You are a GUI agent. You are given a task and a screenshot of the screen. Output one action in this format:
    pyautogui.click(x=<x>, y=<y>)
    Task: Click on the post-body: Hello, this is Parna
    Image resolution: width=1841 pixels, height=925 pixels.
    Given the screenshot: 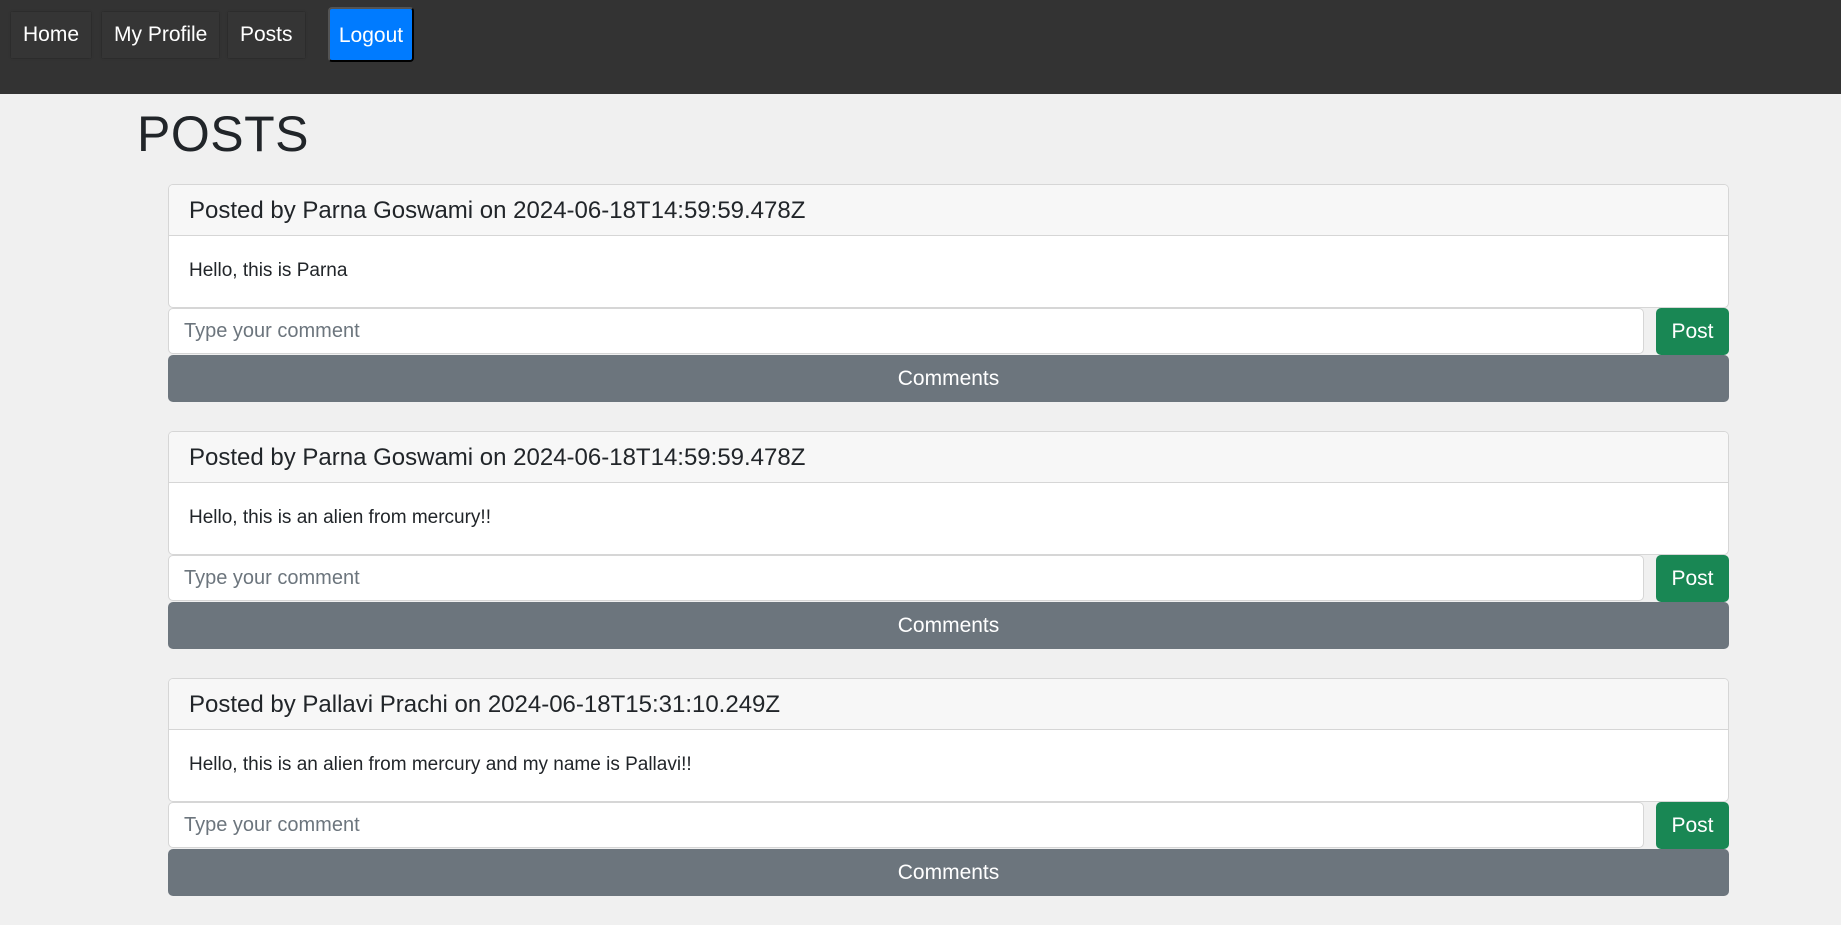 What is the action you would take?
    pyautogui.click(x=268, y=270)
    